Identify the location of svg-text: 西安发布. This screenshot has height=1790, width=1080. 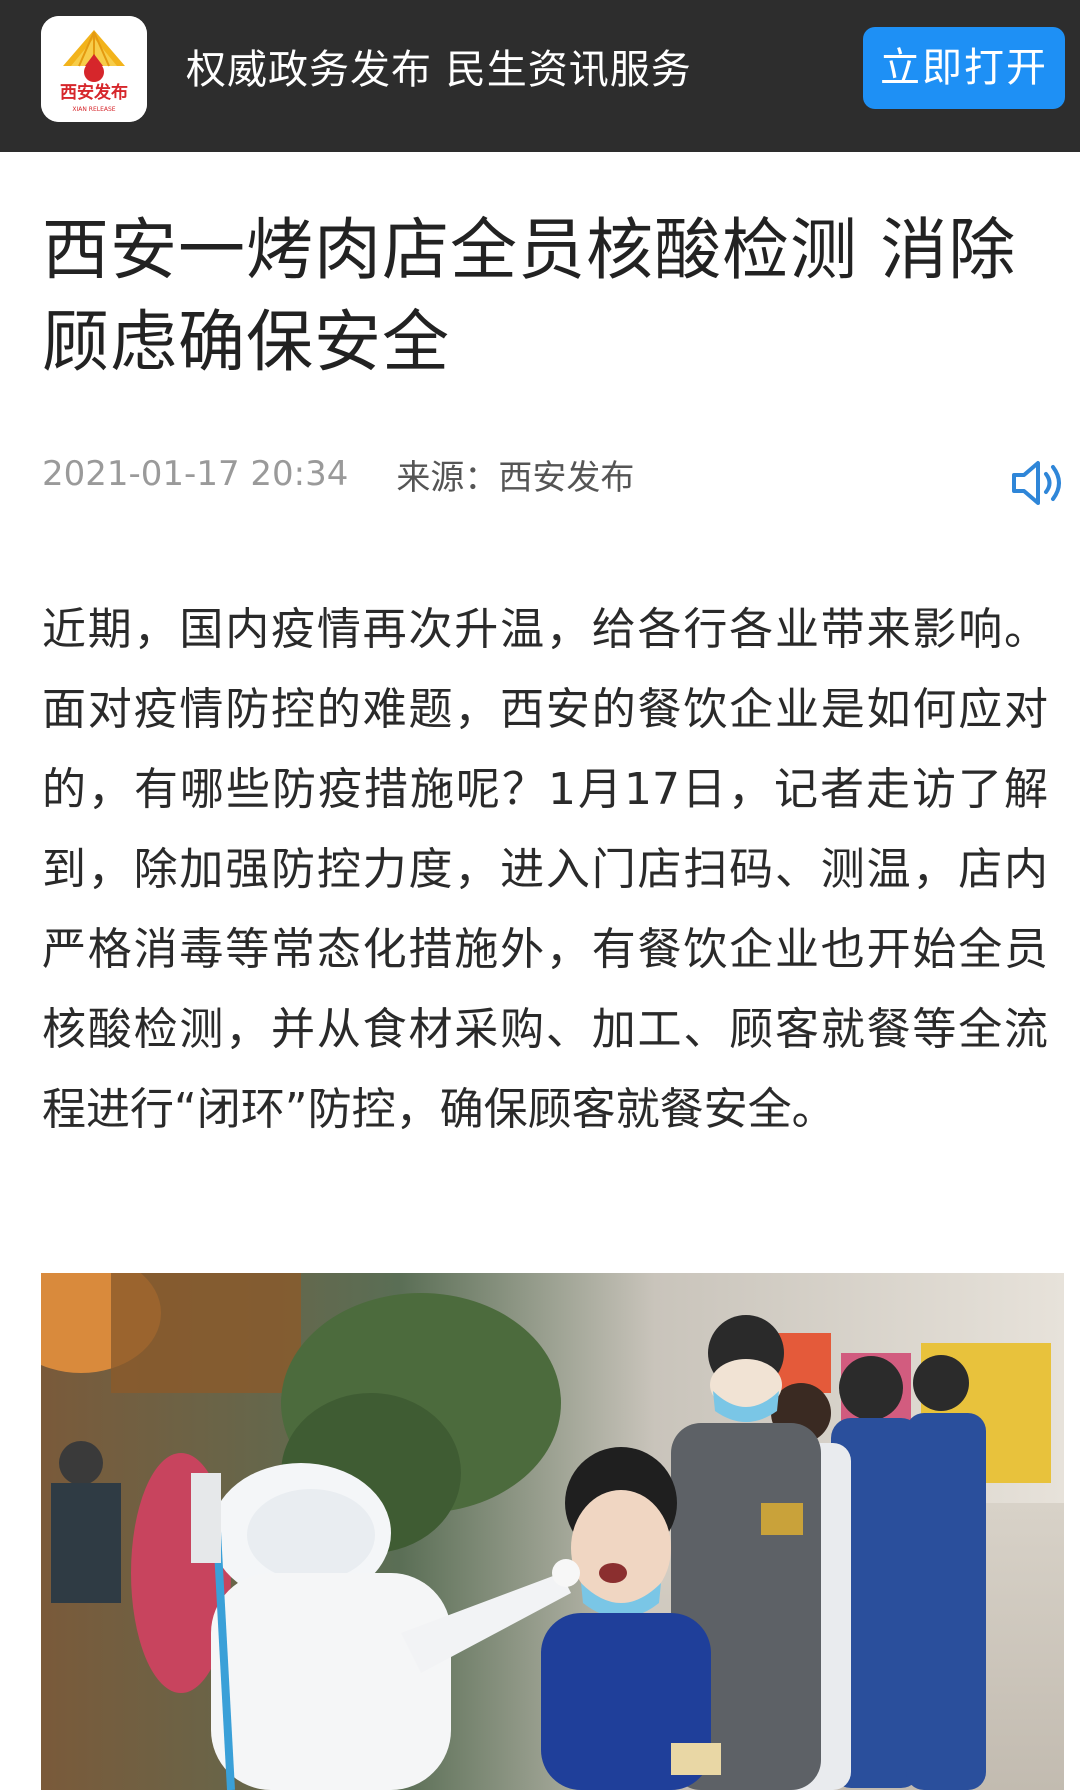
(94, 92).